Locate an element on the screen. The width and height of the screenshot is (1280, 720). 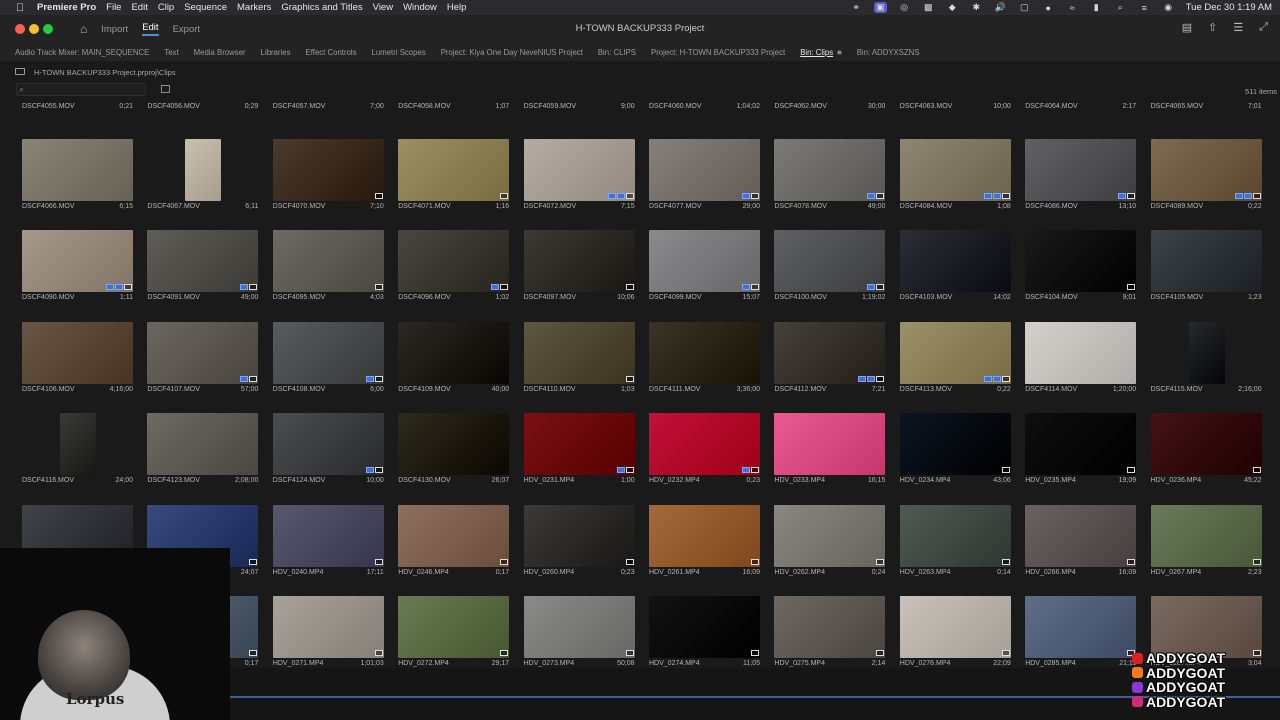
clip-tile: HDV_0231.MP4 1;00 is located at coordinates (568, 436).